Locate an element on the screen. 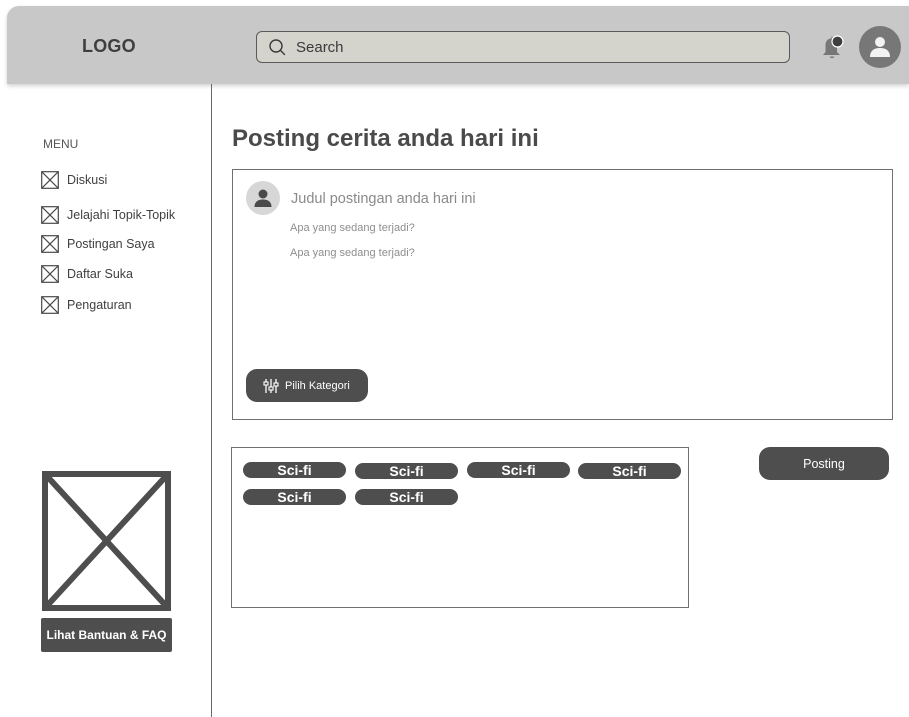  page-title: Posting cerita anda hari ini is located at coordinates (385, 138).